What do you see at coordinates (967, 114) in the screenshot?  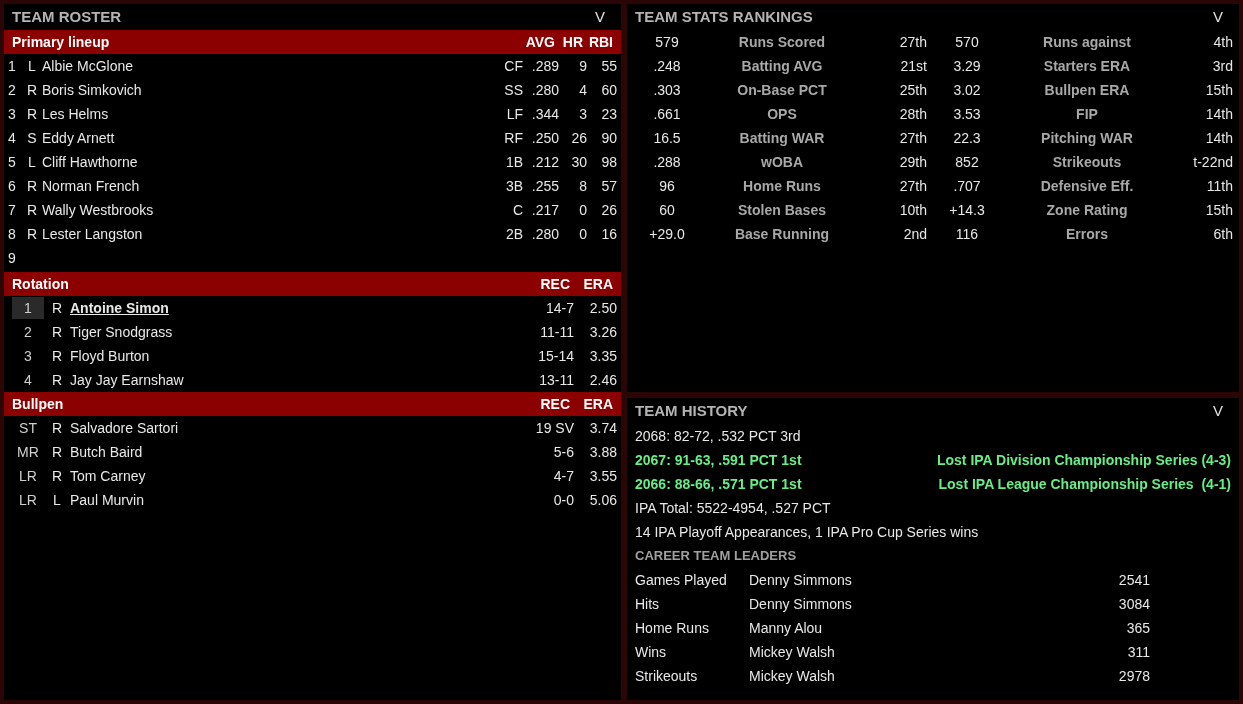 I see `table-cell-text: 3.53` at bounding box center [967, 114].